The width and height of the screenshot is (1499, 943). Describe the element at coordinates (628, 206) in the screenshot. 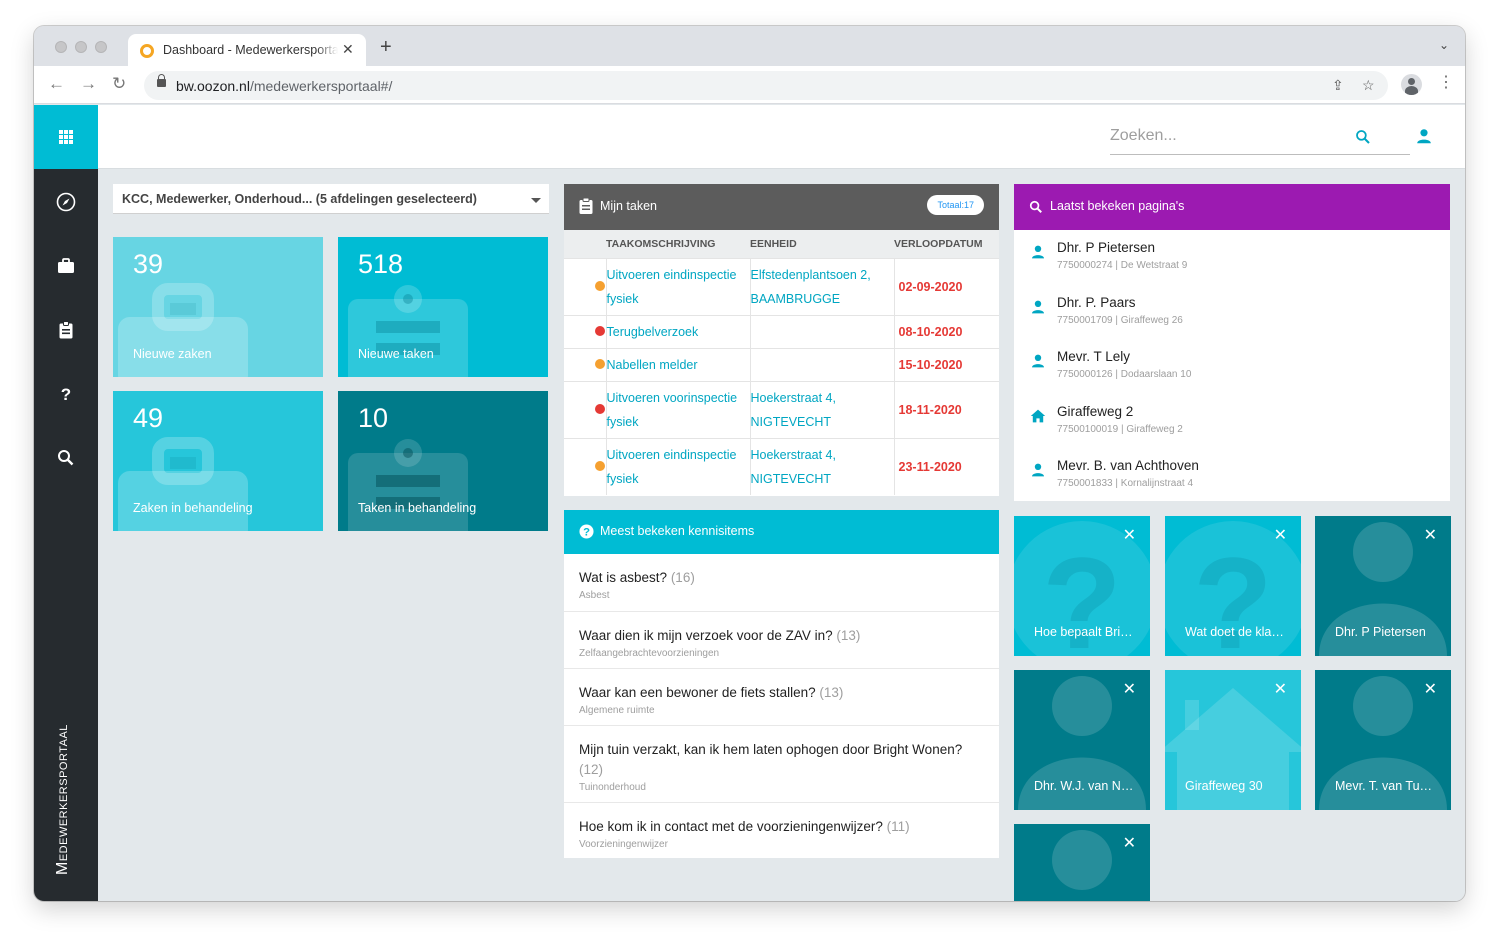

I see `my-tasks-title: Mijn taken` at that location.